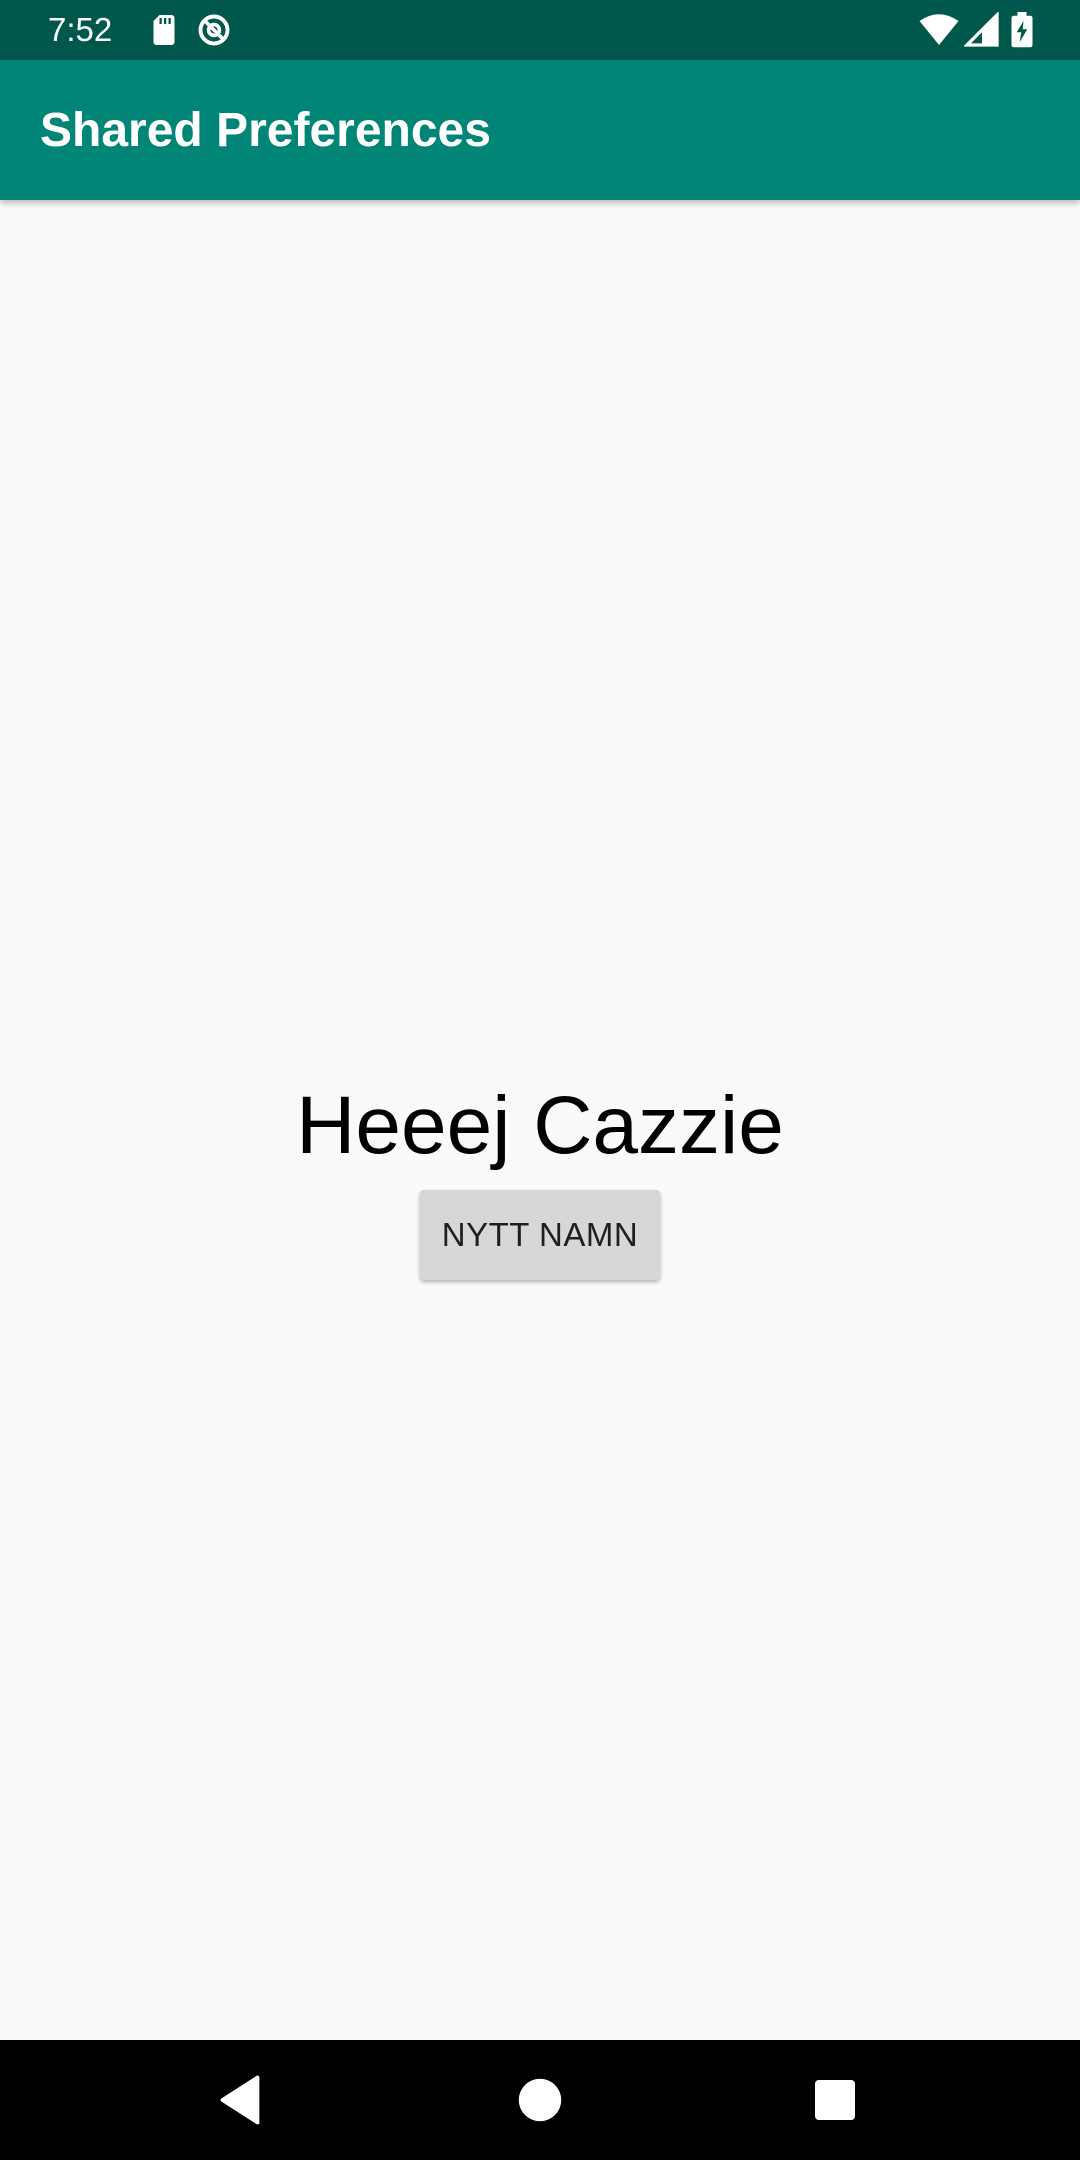 This screenshot has width=1080, height=2160. What do you see at coordinates (540, 130) in the screenshot?
I see `app-bar: Shared Preferences` at bounding box center [540, 130].